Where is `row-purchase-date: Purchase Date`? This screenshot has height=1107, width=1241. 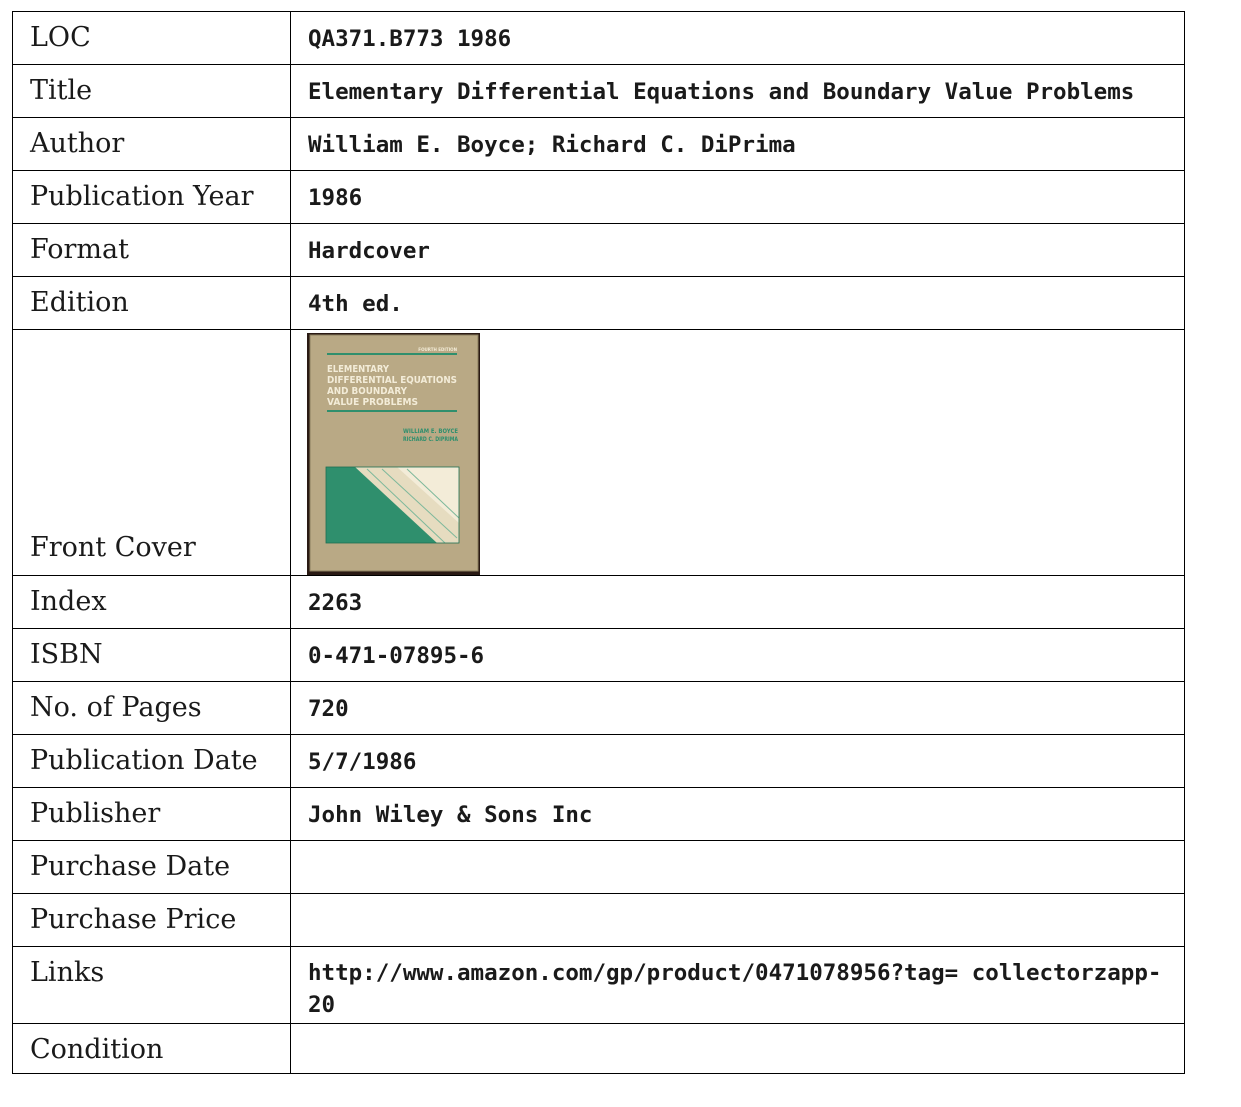 row-purchase-date: Purchase Date is located at coordinates (598, 867).